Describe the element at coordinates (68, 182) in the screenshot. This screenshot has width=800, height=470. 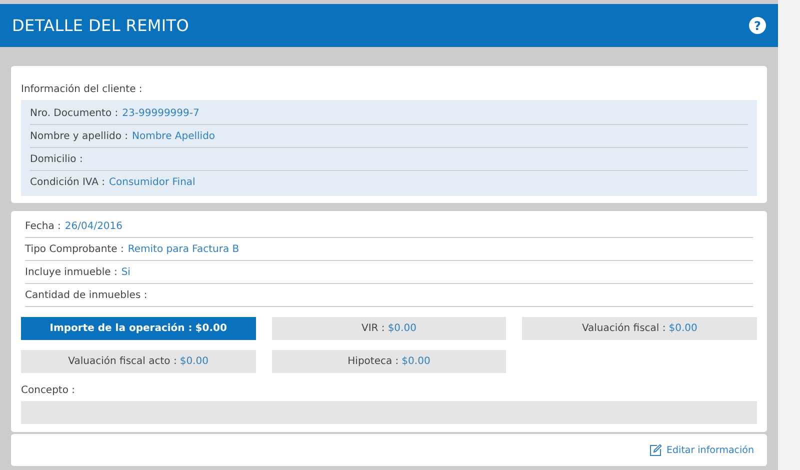
I see `field-label: Condición IVA :` at that location.